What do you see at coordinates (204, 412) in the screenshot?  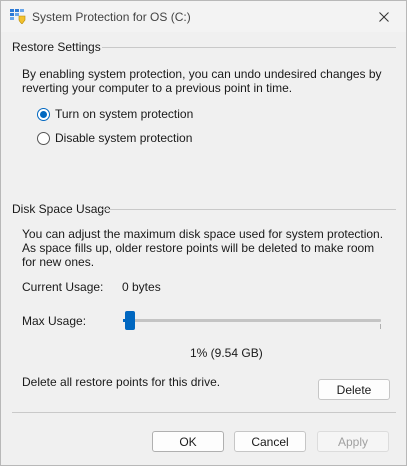 I see `footer-divider` at bounding box center [204, 412].